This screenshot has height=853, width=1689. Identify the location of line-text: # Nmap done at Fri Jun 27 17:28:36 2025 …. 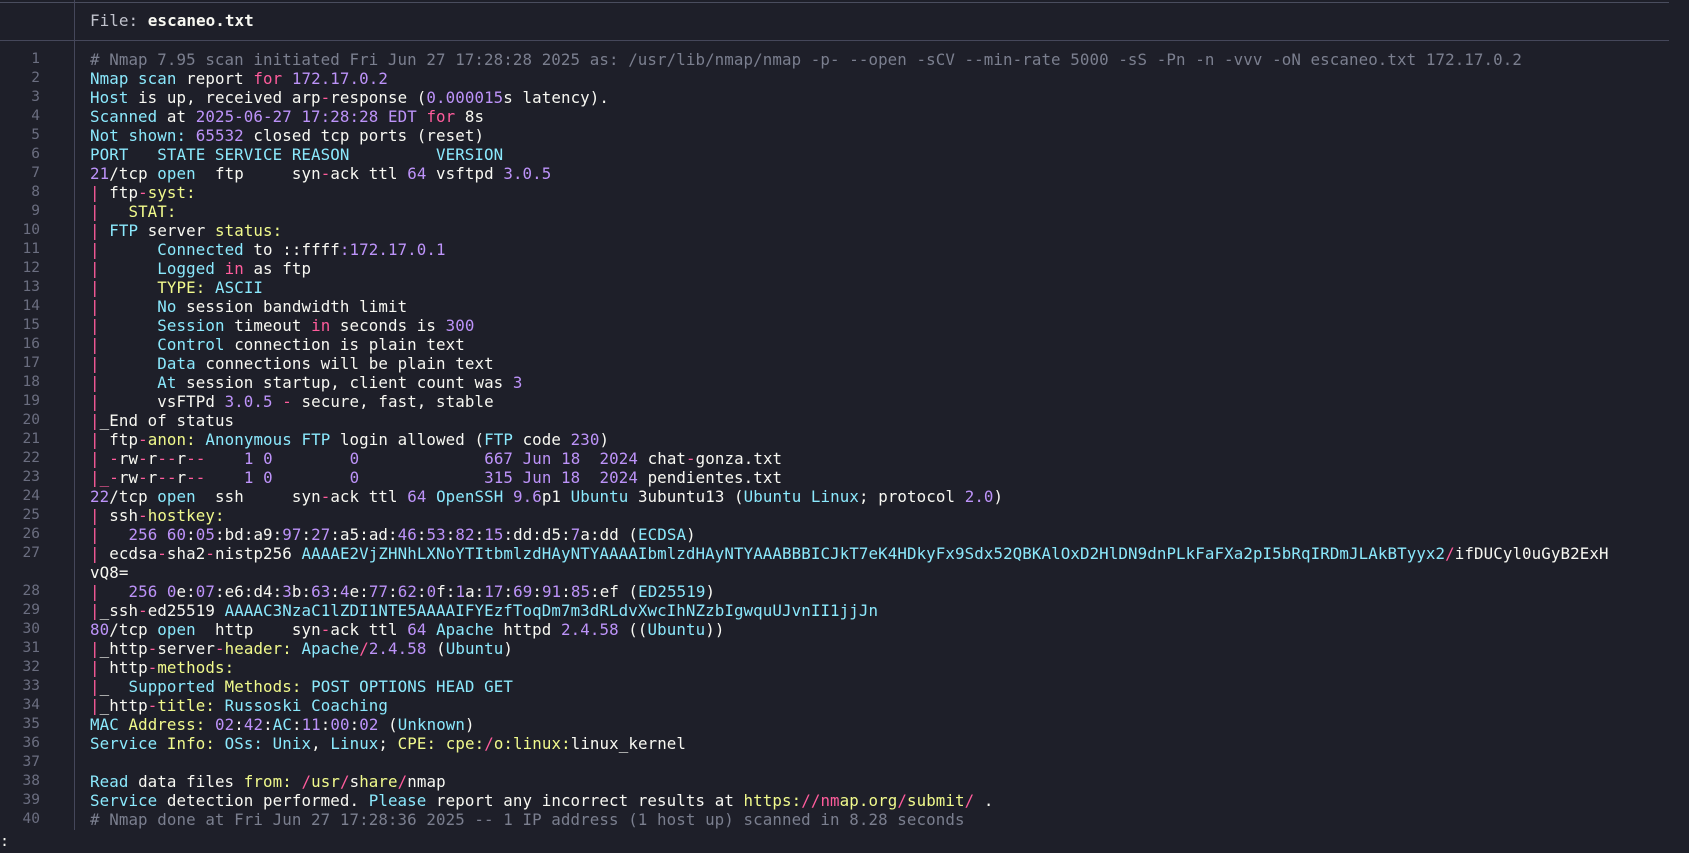
(880, 819).